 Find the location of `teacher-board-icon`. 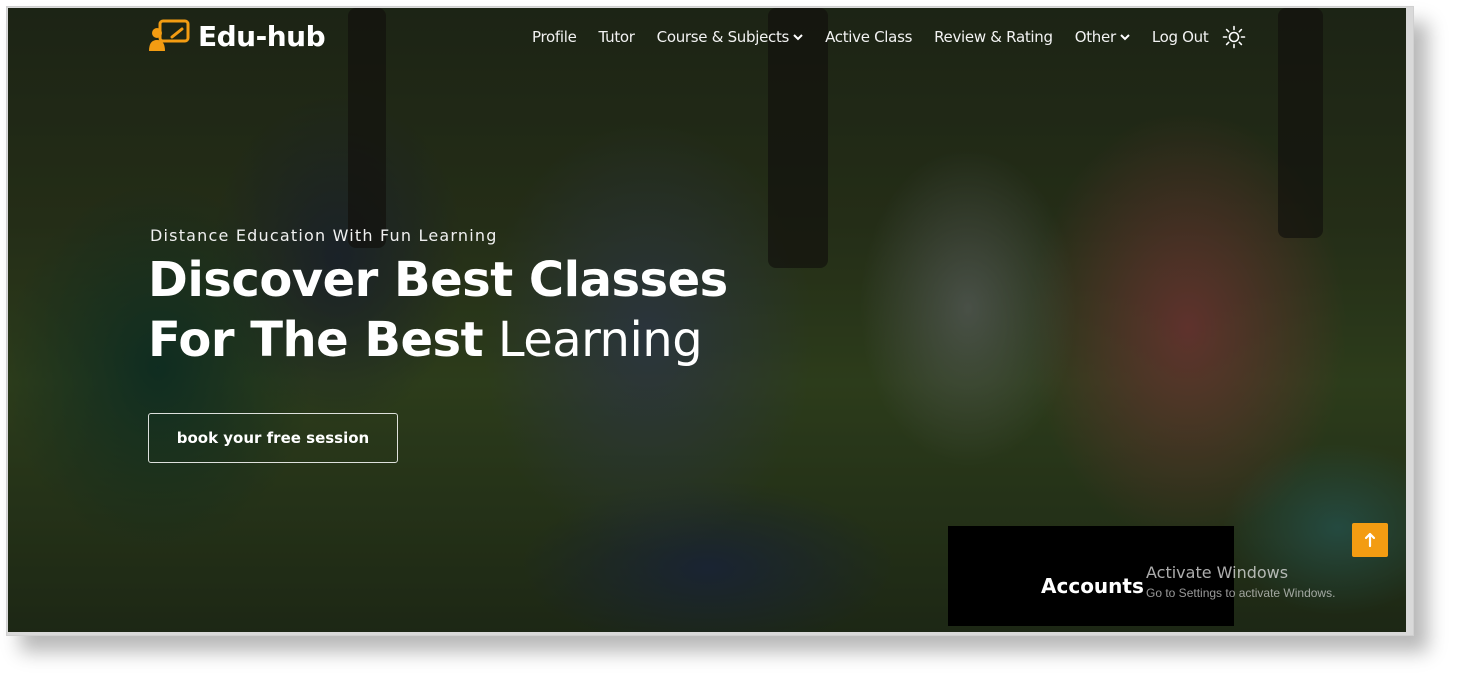

teacher-board-icon is located at coordinates (169, 35).